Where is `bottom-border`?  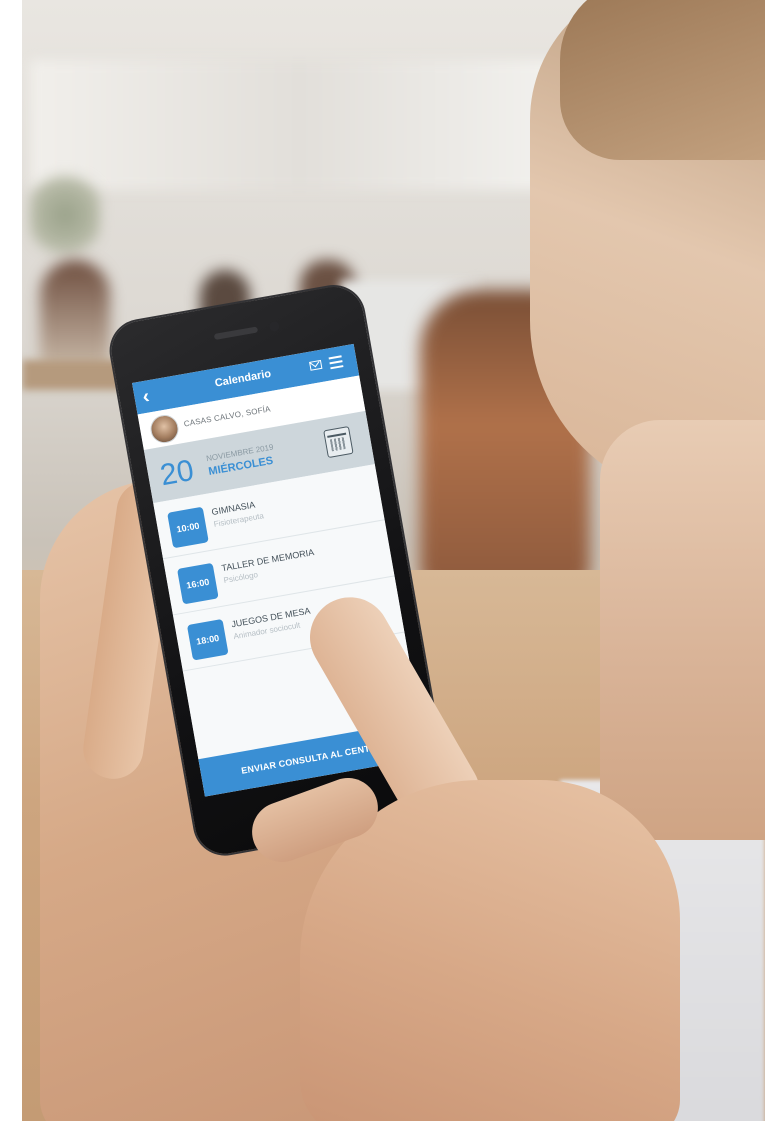
bottom-border is located at coordinates (382, 1126).